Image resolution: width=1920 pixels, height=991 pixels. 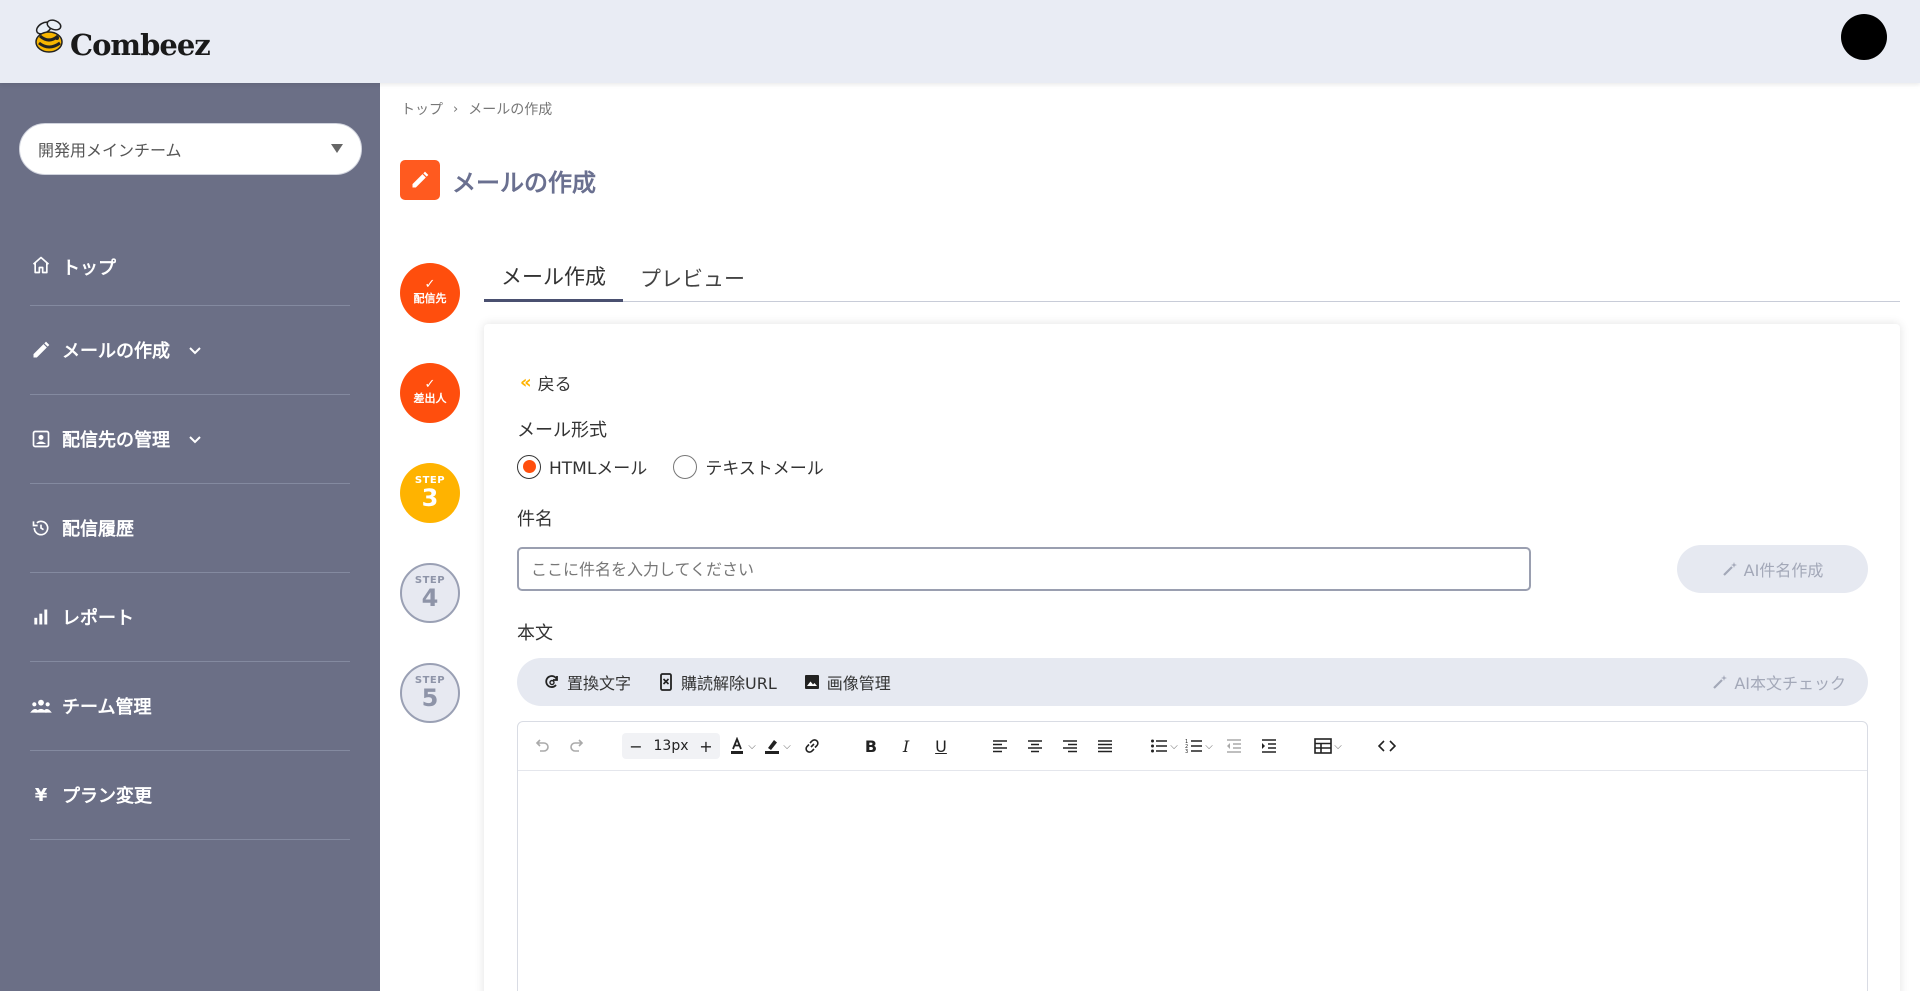 What do you see at coordinates (742, 746) in the screenshot?
I see `text-color-icon: ⌵` at bounding box center [742, 746].